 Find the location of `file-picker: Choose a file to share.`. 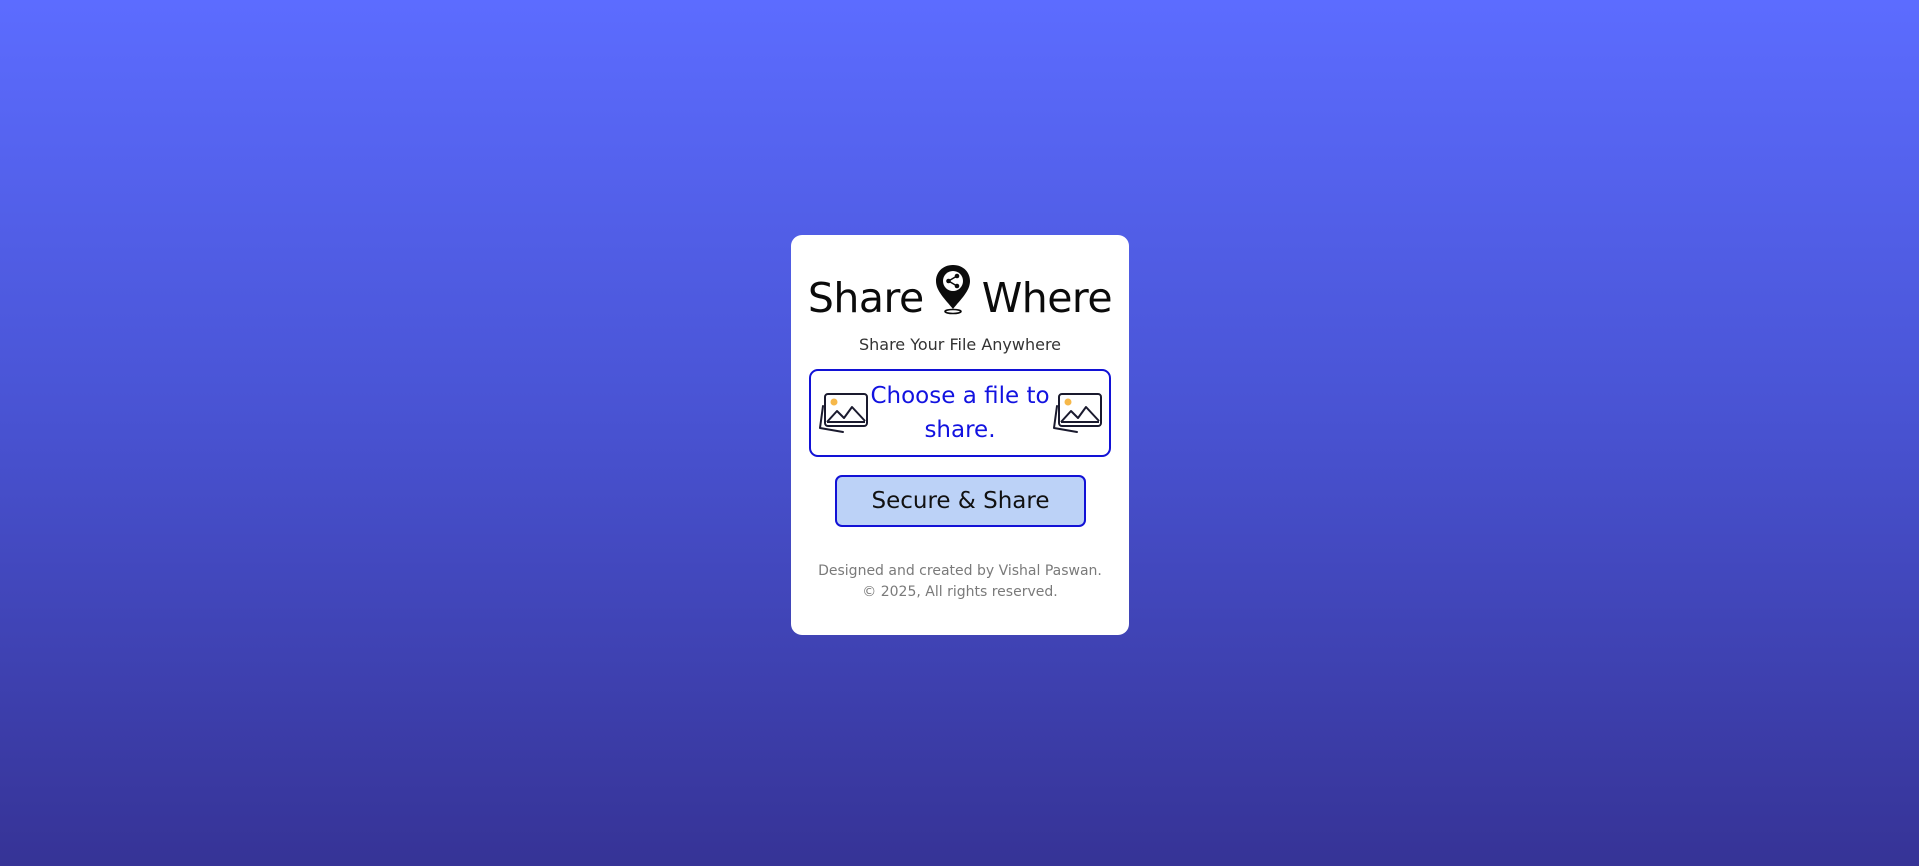

file-picker: Choose a file to share. is located at coordinates (960, 413).